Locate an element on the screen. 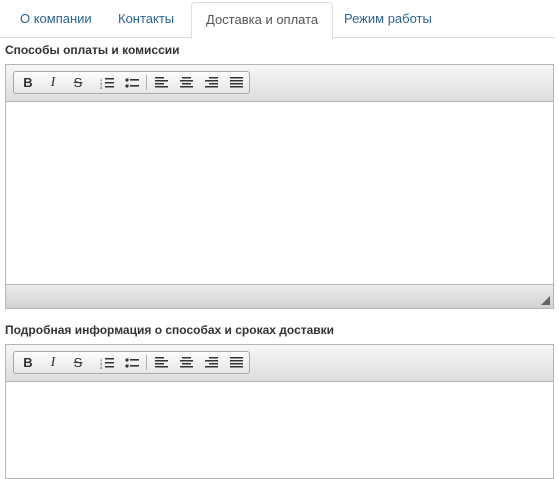 The image size is (559, 479). tab-about-company: О компании is located at coordinates (56, 20).